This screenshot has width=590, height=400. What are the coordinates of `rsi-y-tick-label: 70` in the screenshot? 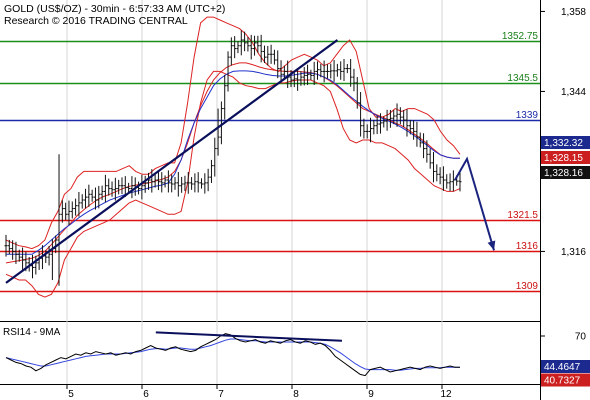 It's located at (581, 337).